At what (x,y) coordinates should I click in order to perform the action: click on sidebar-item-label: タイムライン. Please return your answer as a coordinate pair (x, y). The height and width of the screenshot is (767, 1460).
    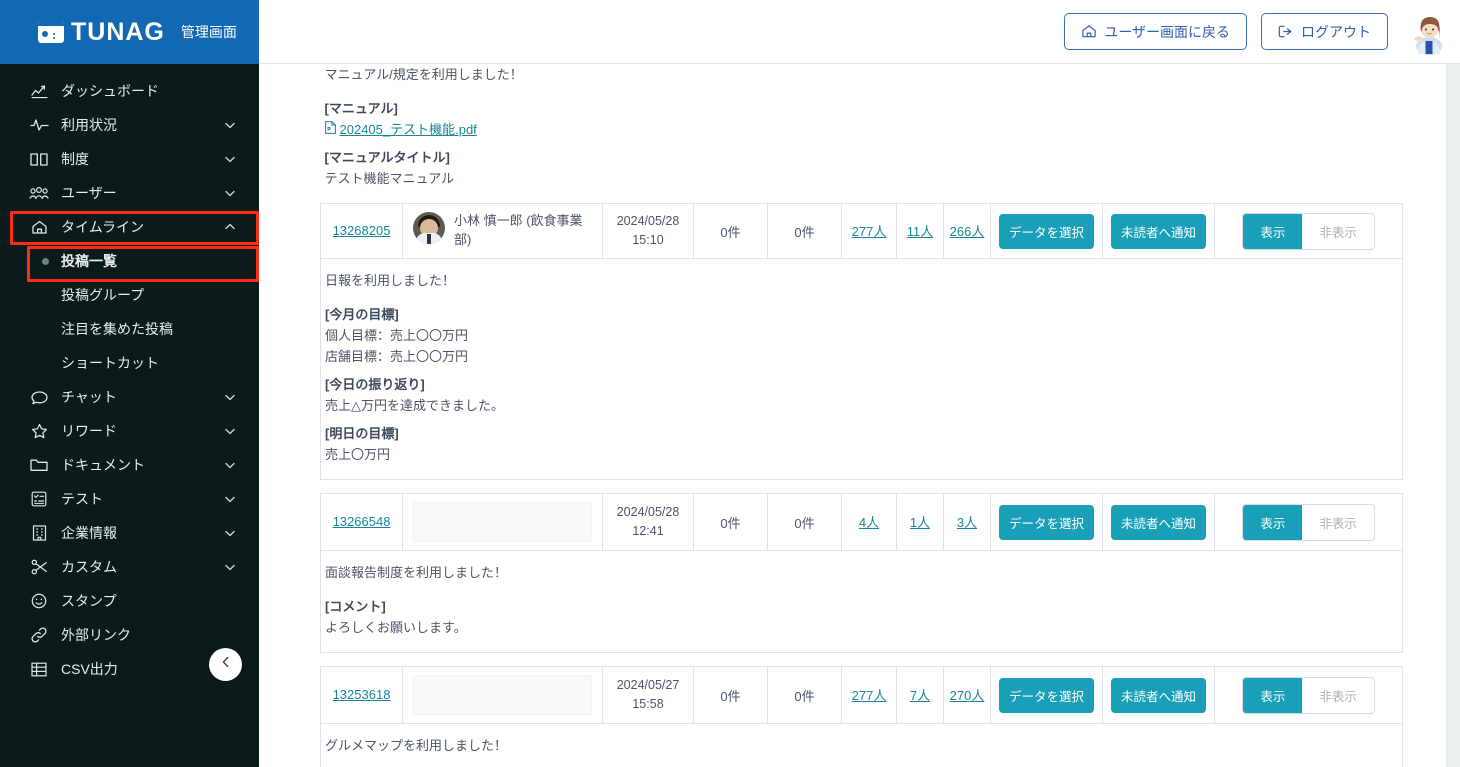
    Looking at the image, I should click on (103, 227).